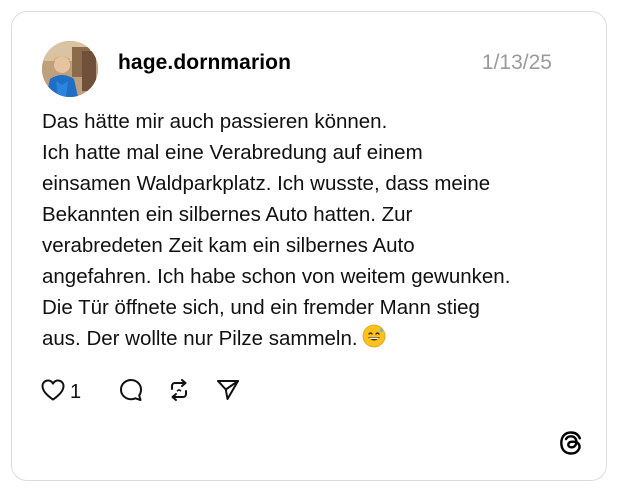 The image size is (620, 493). Describe the element at coordinates (516, 62) in the screenshot. I see `post-date: 1/13/25` at that location.